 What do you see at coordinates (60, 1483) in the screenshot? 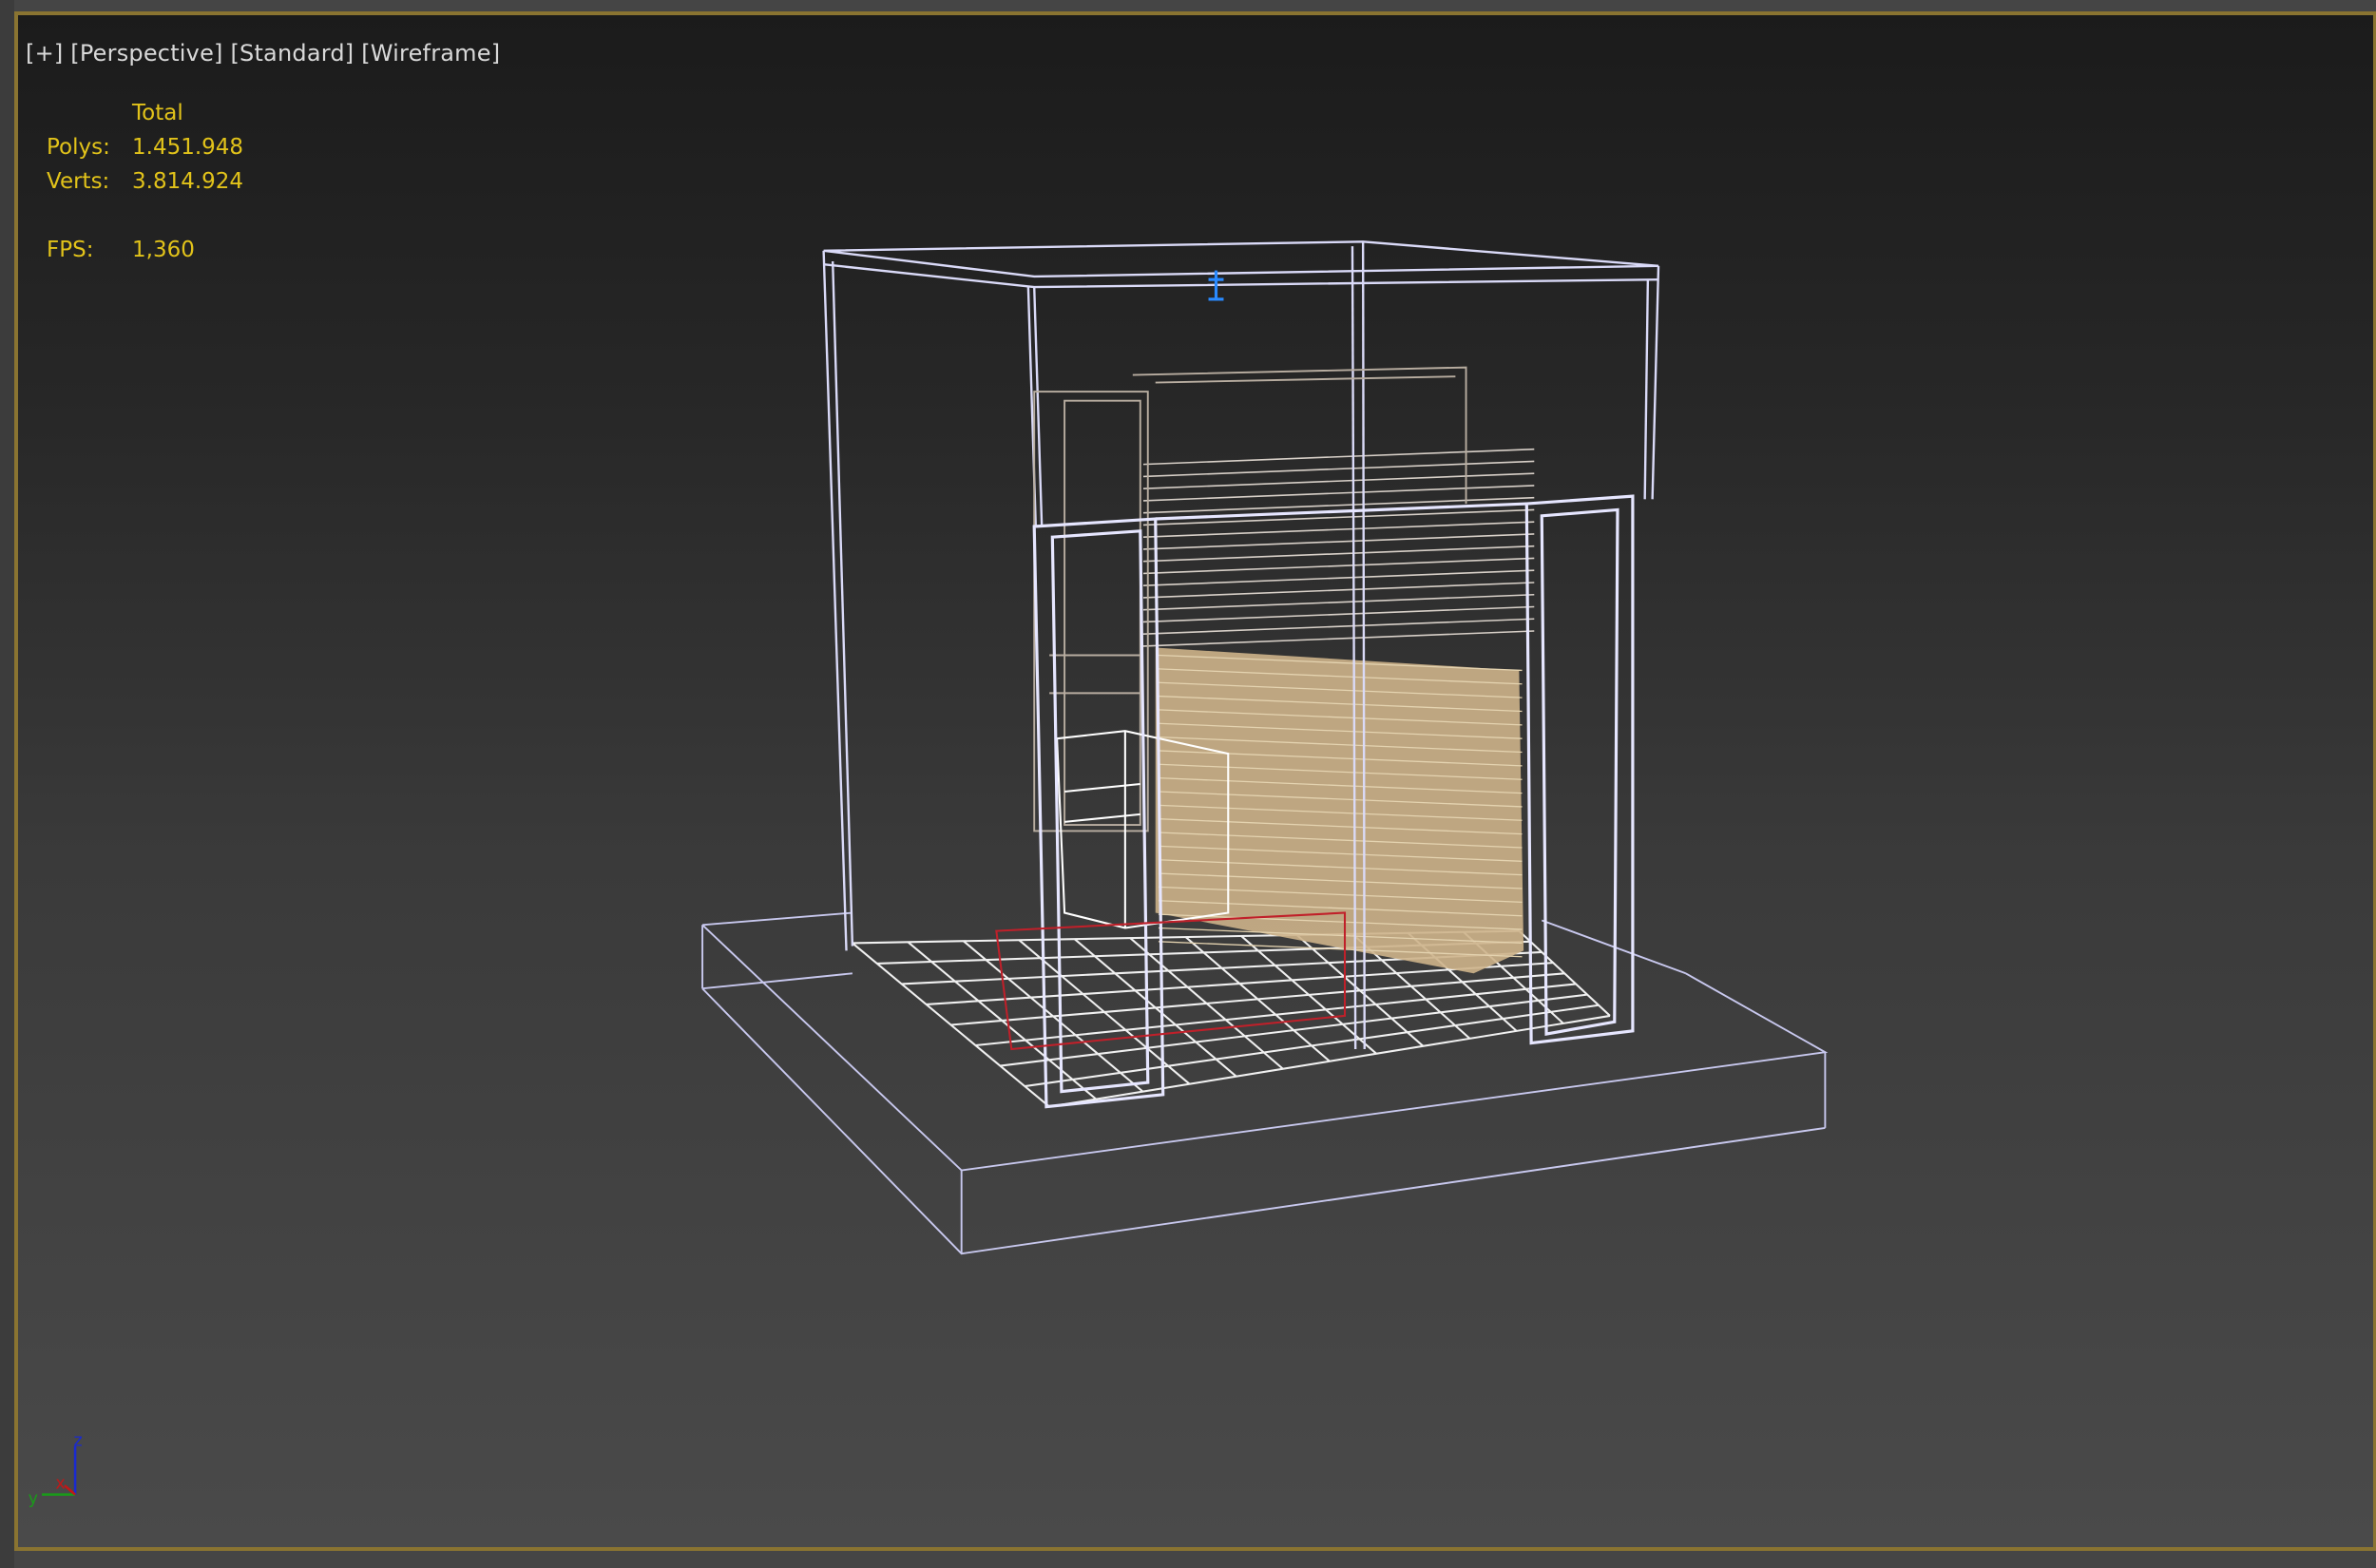
I see `axis-x-label: x` at bounding box center [60, 1483].